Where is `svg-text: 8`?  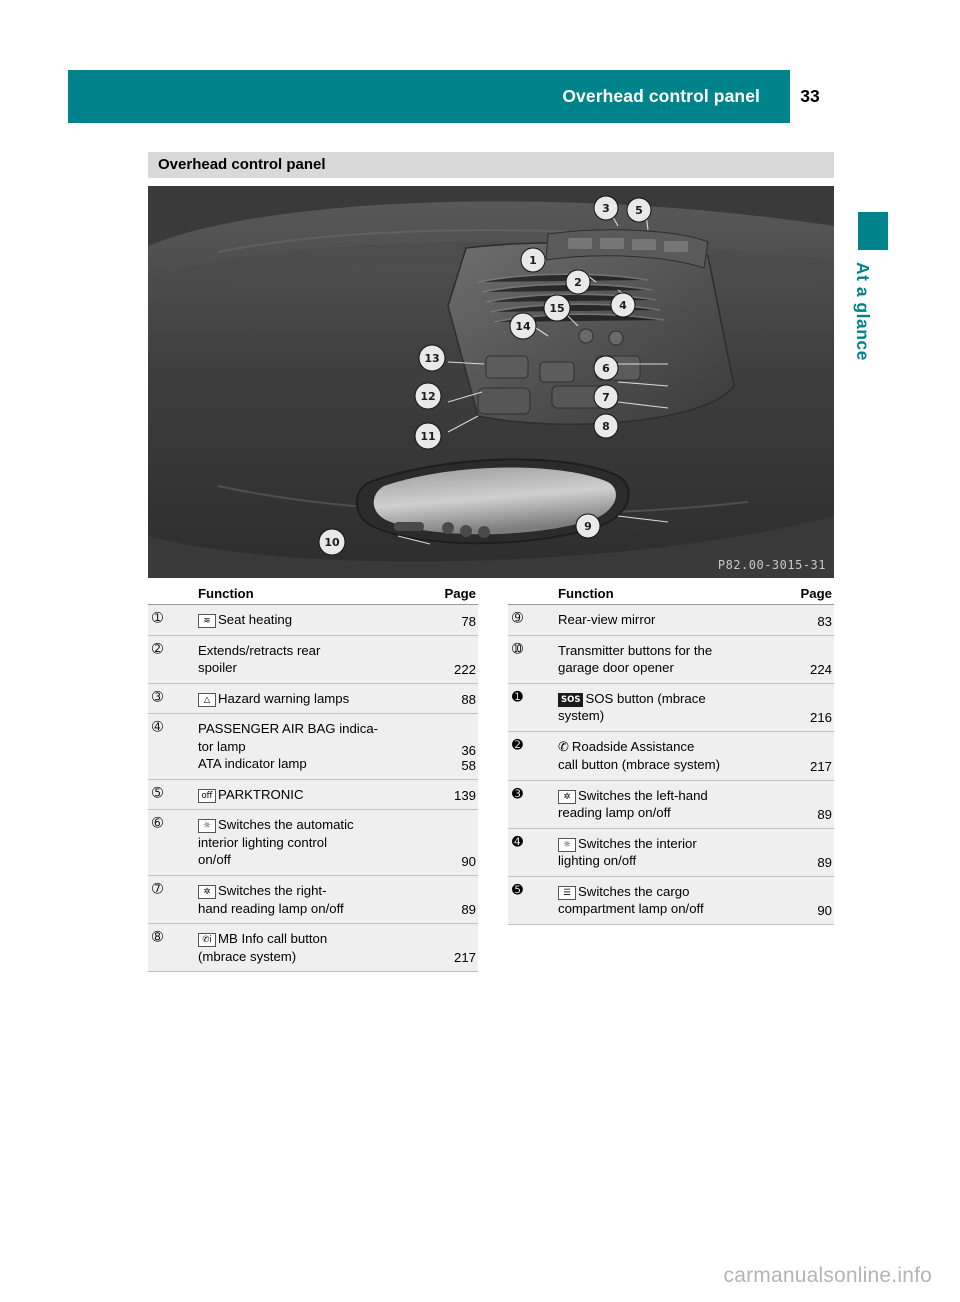 svg-text: 8 is located at coordinates (606, 426).